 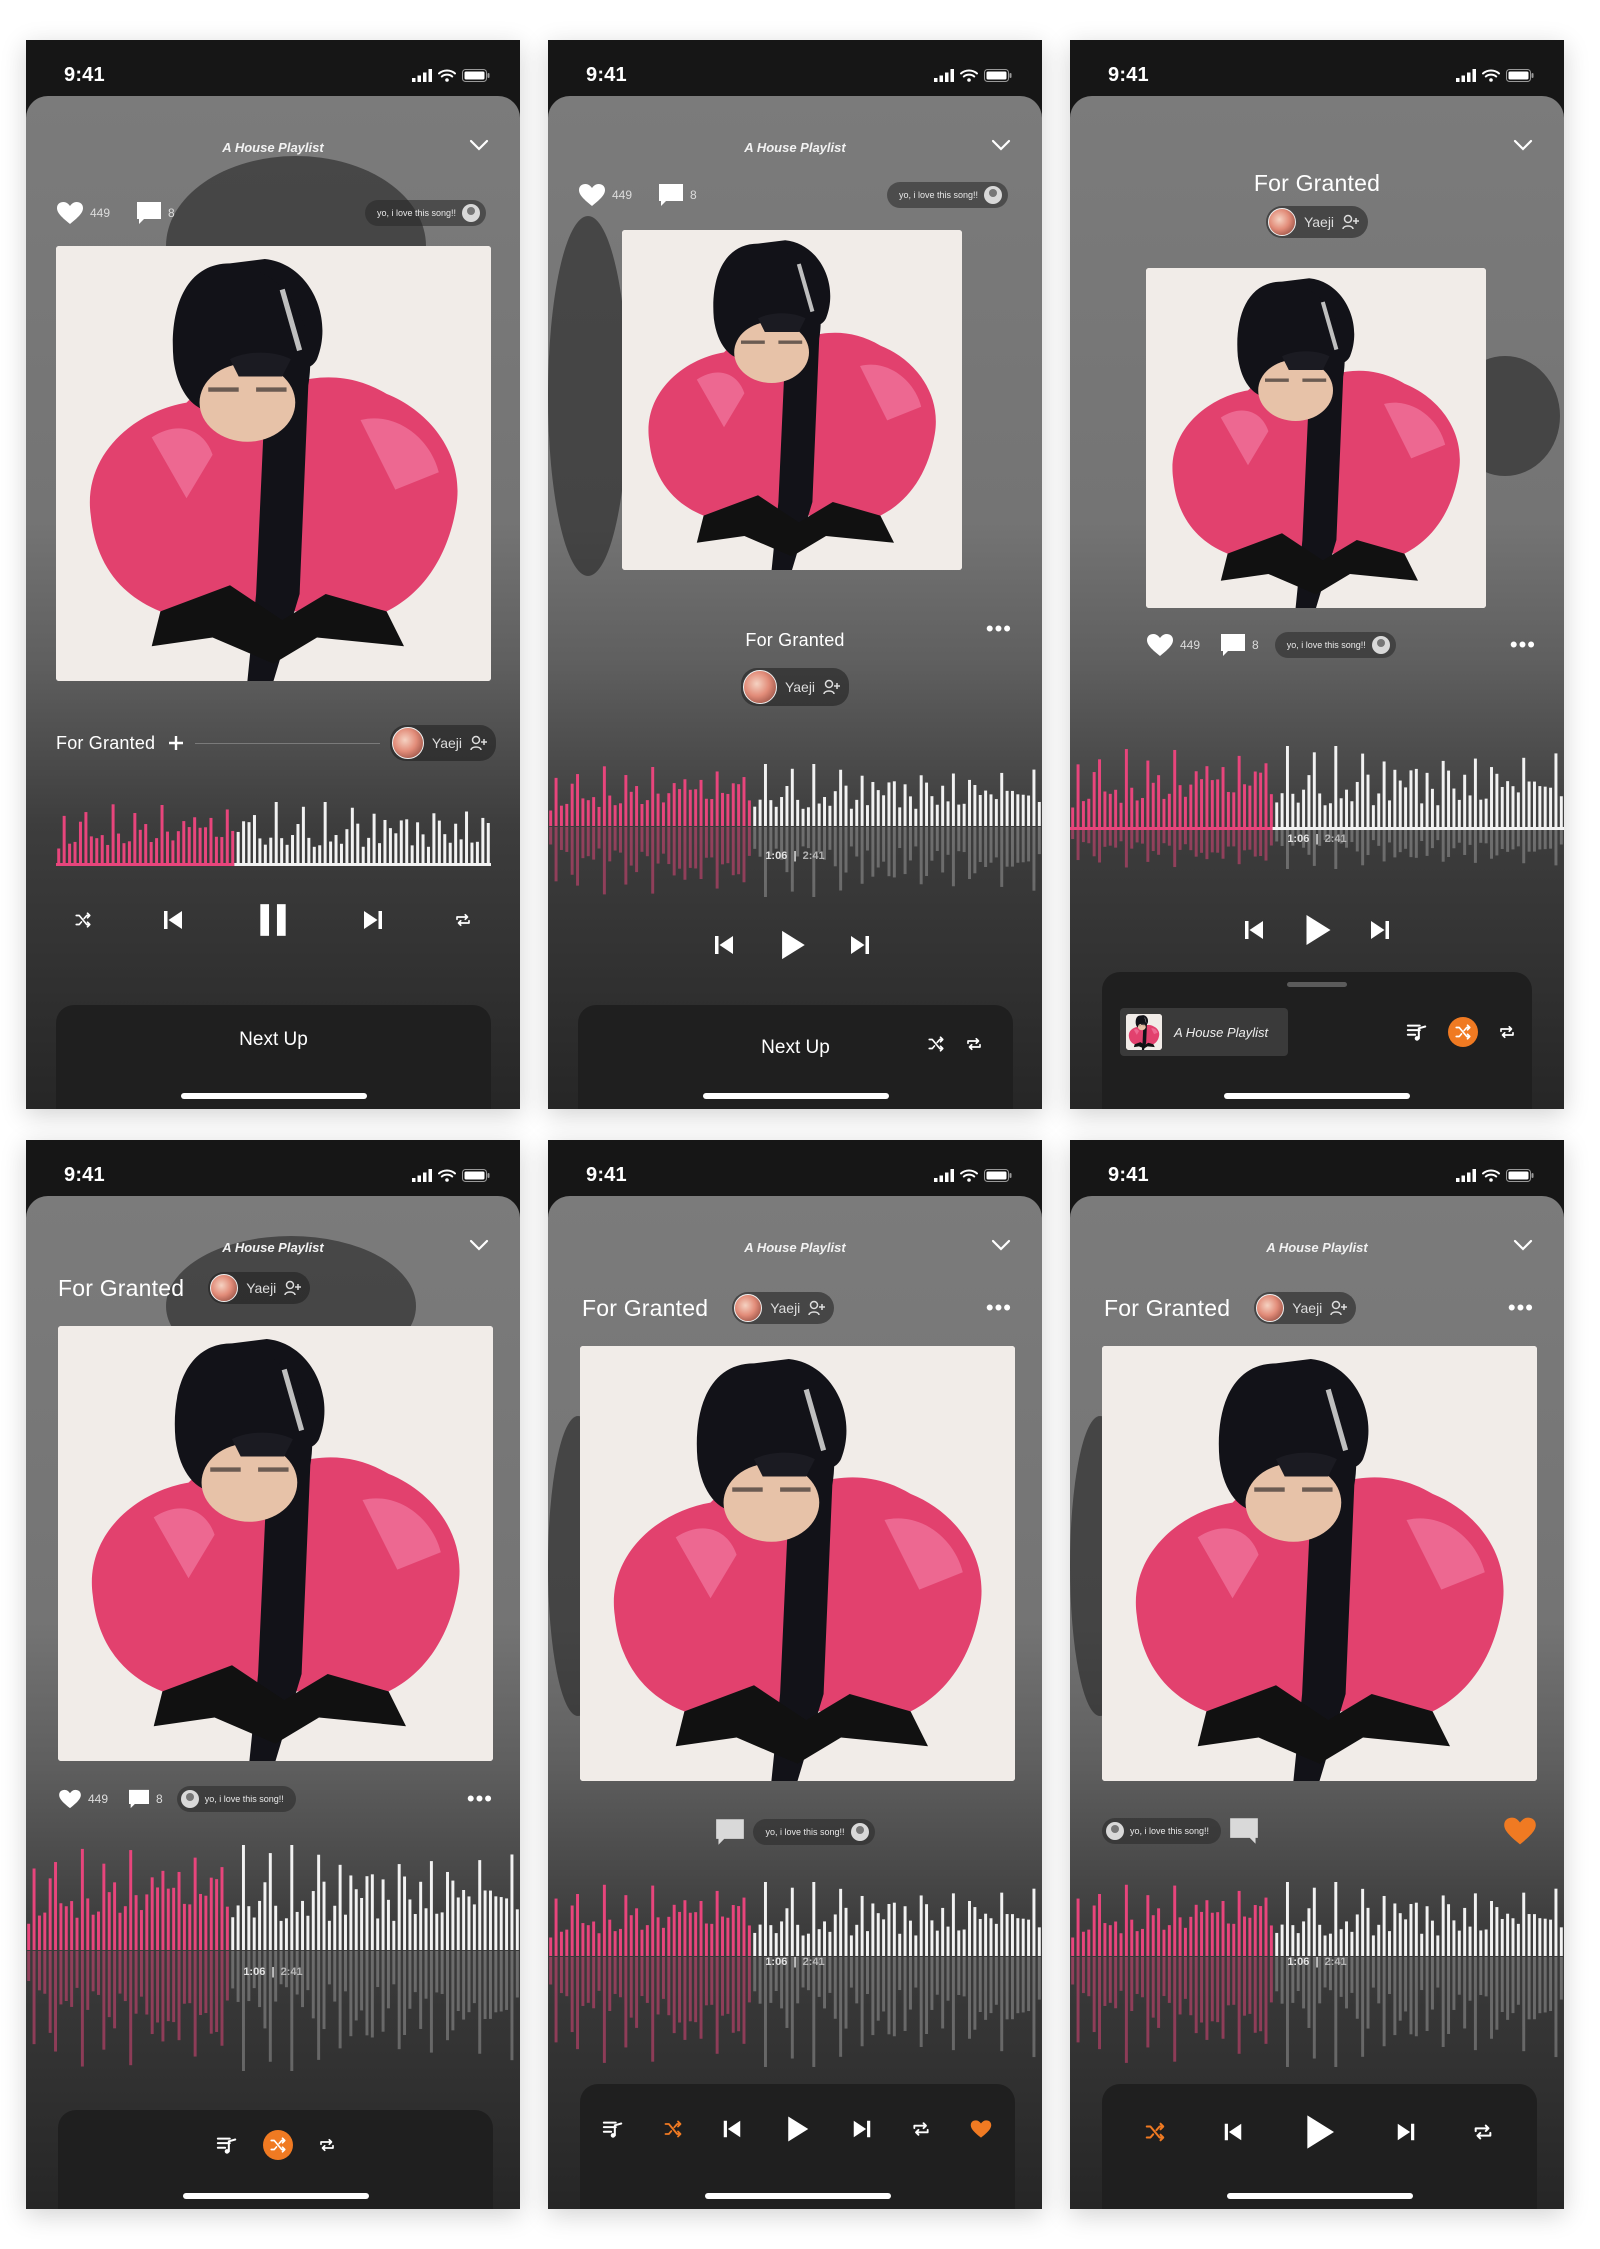 I want to click on wifi-icon, so click(x=1491, y=1175).